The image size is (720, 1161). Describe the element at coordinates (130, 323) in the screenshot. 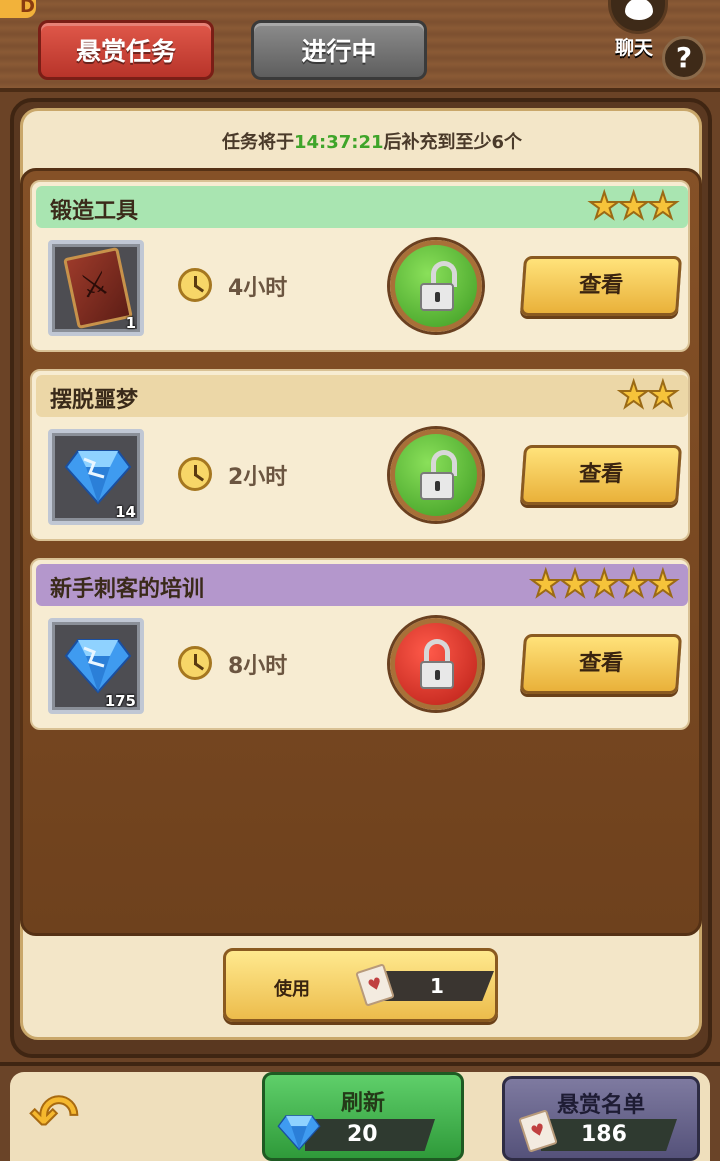

I see `reward-count: 1` at that location.